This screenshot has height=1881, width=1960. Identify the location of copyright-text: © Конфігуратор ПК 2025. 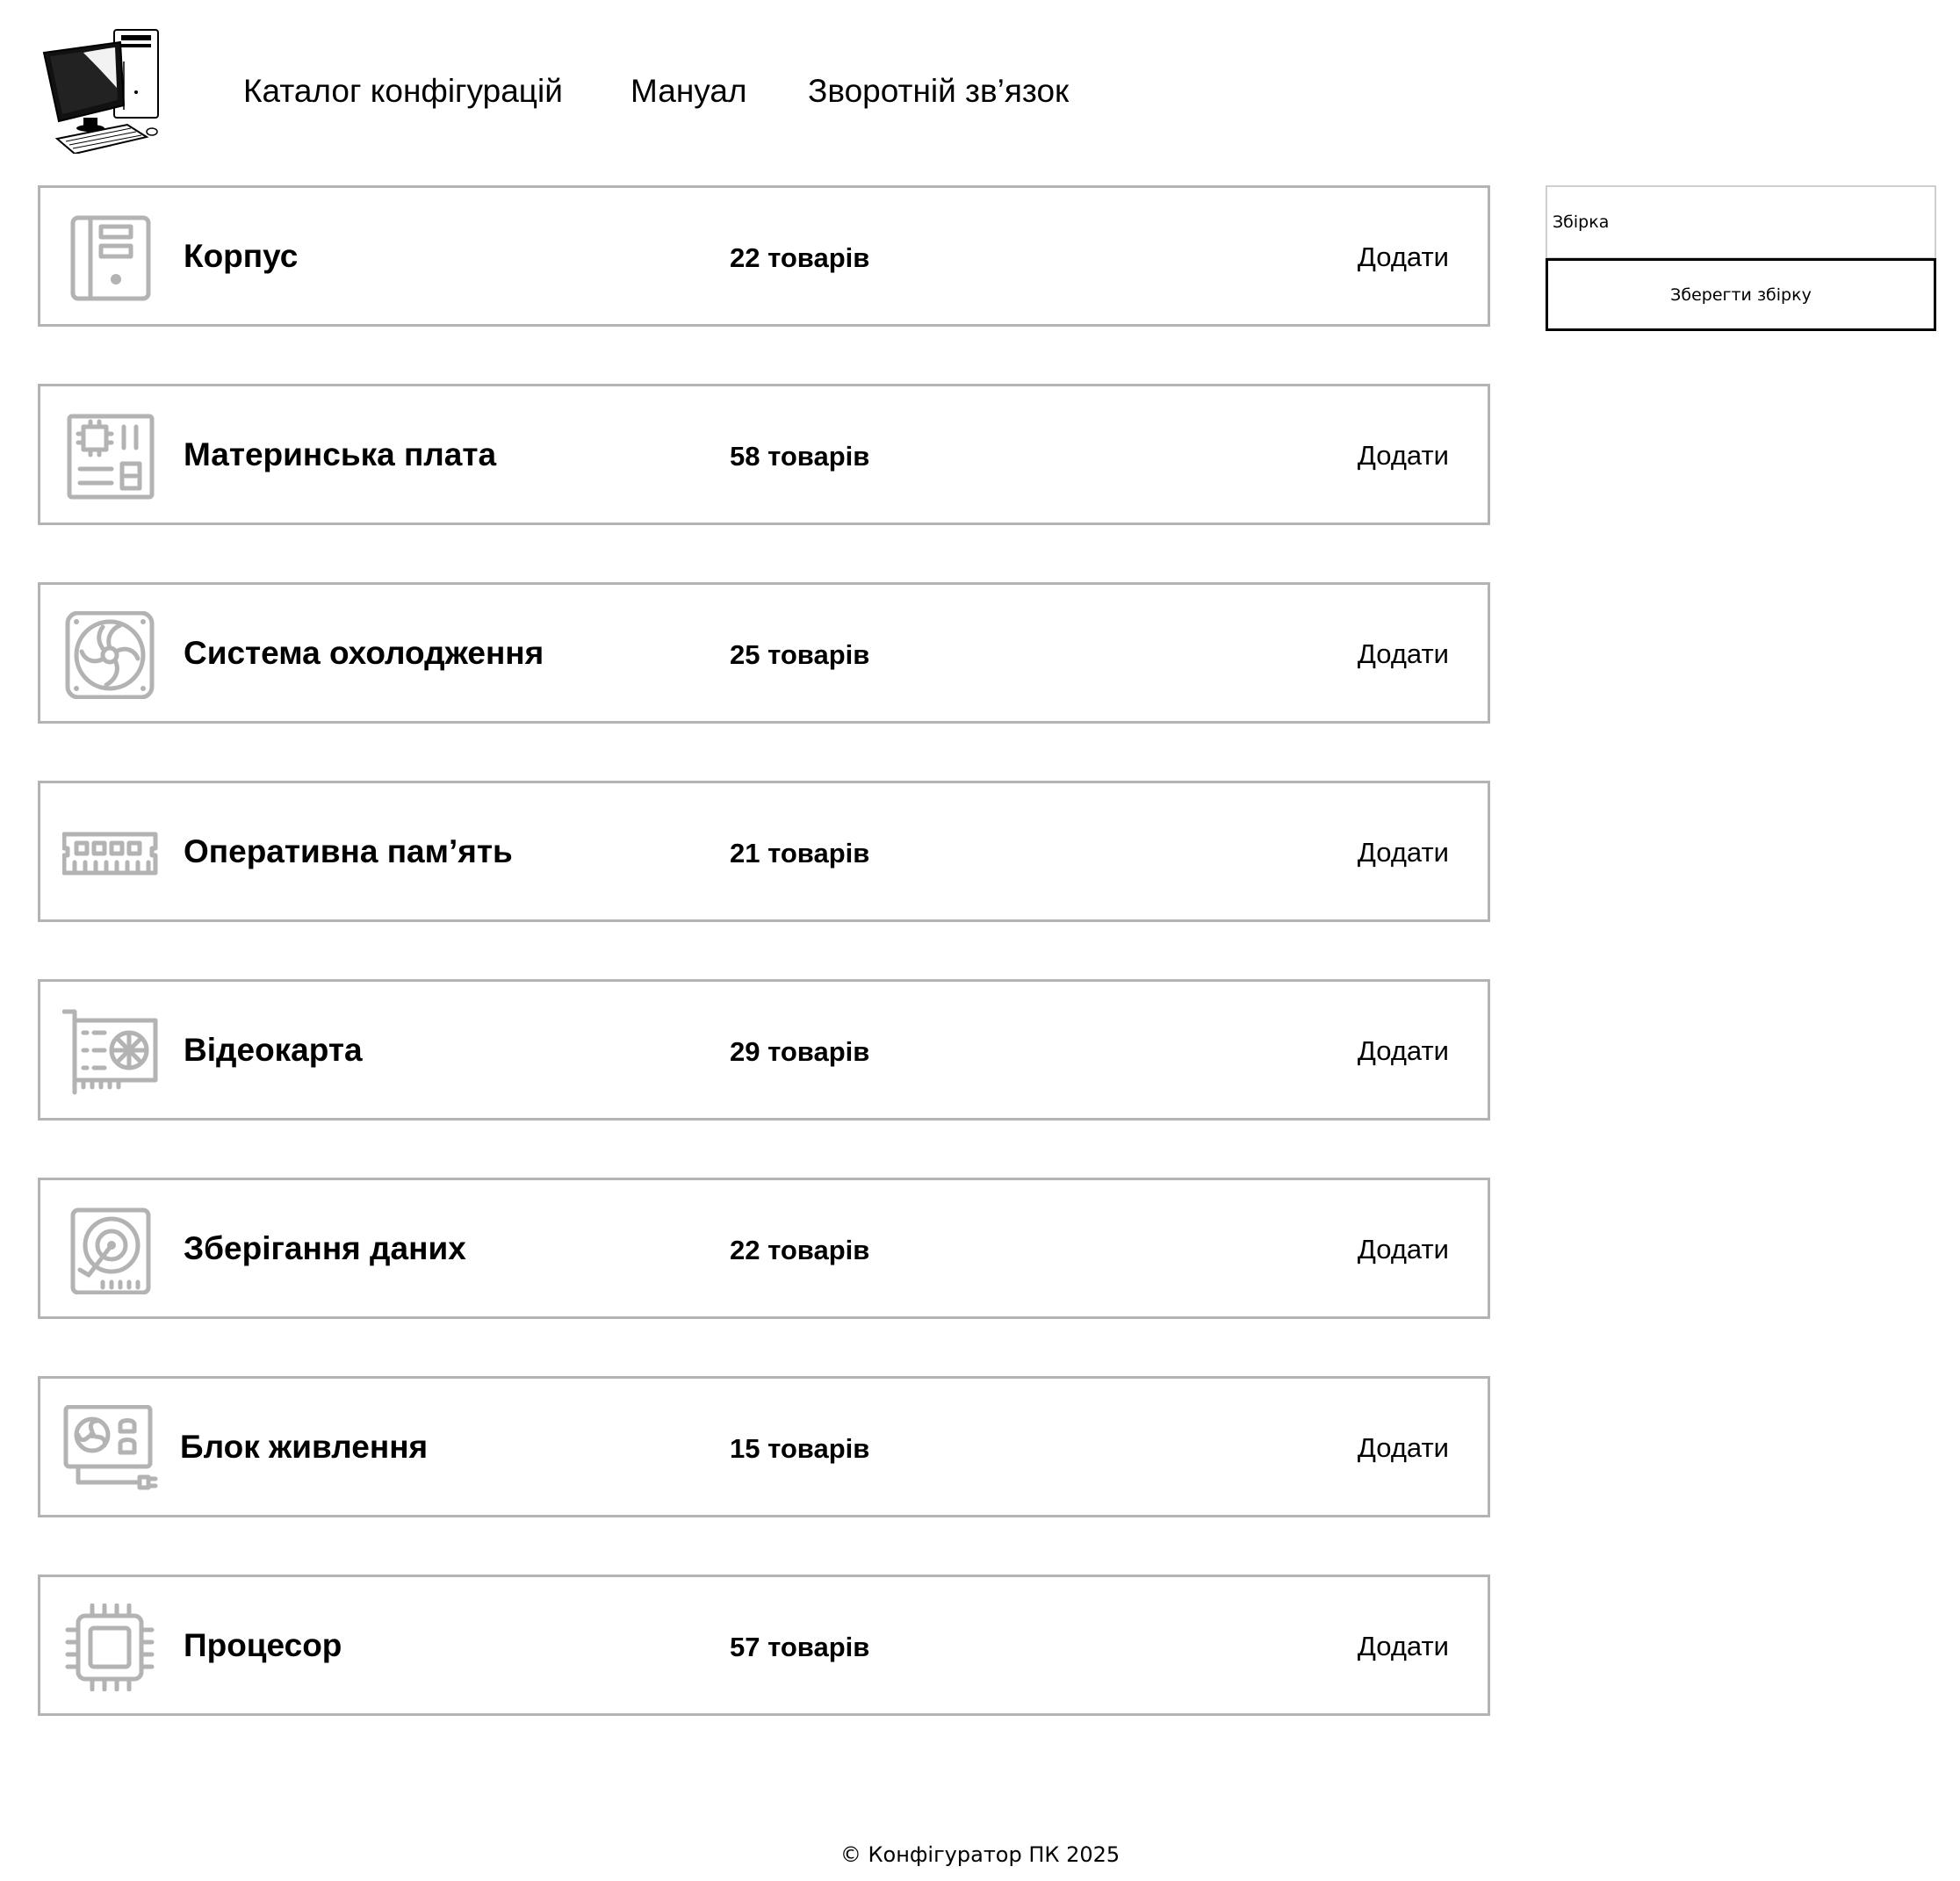
(980, 1854).